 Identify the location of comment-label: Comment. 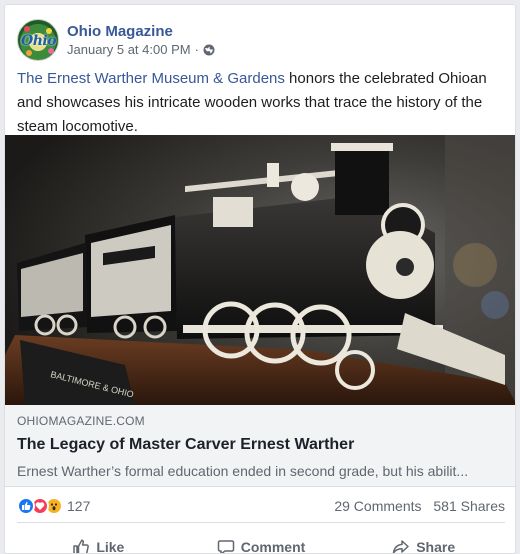
(273, 546).